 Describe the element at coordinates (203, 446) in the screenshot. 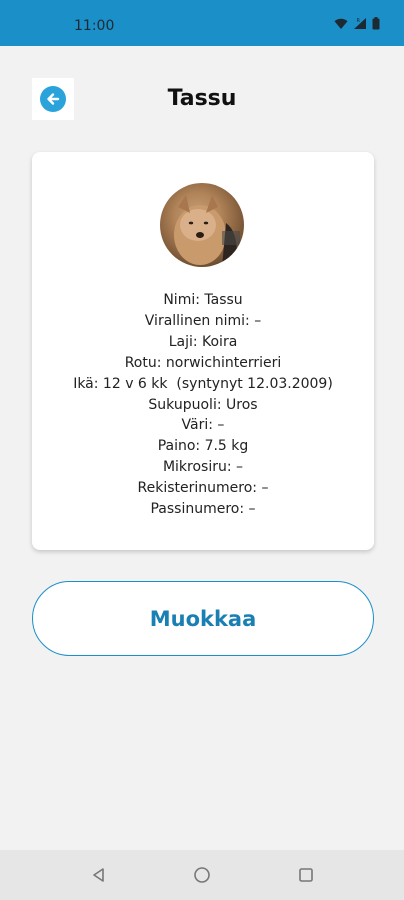

I see `weight-line: Paino: 7.5 kg` at that location.